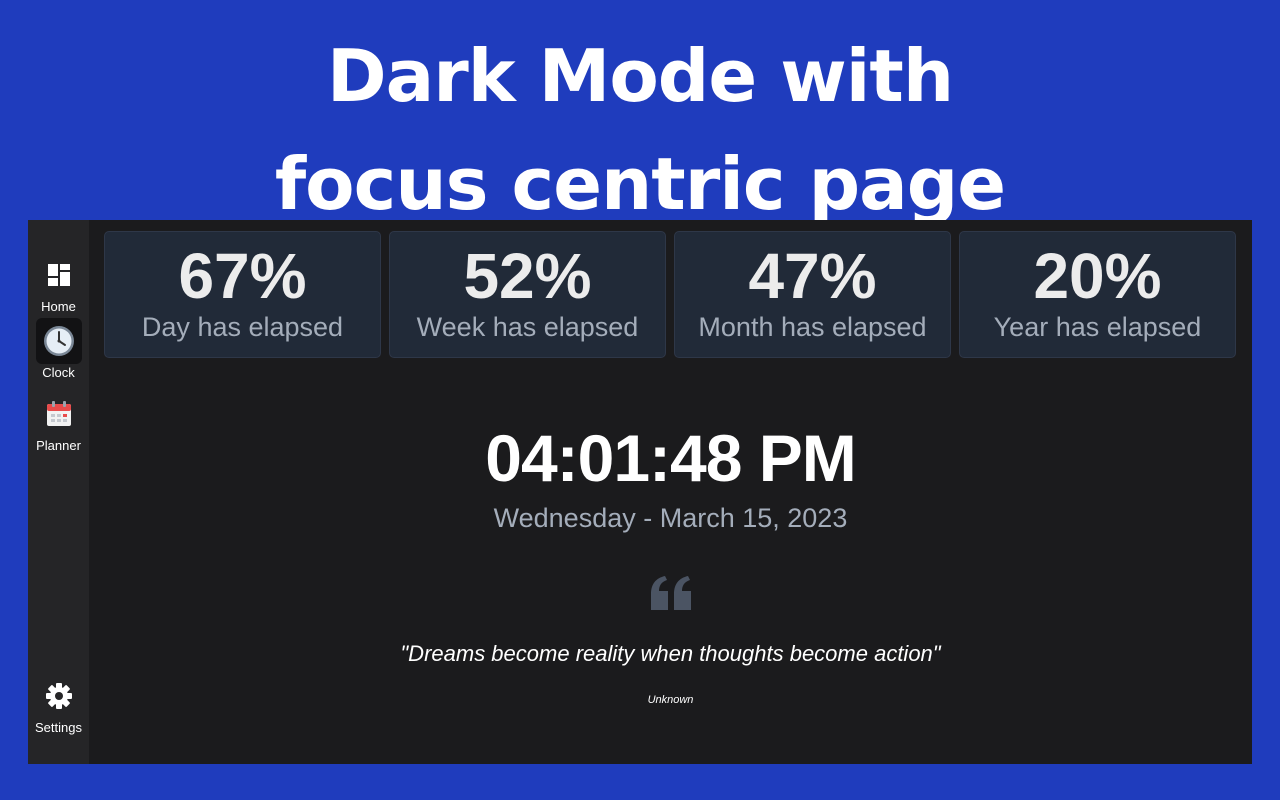 Image resolution: width=1280 pixels, height=800 pixels. Describe the element at coordinates (527, 327) in the screenshot. I see `stat-label: Week has elapsed` at that location.